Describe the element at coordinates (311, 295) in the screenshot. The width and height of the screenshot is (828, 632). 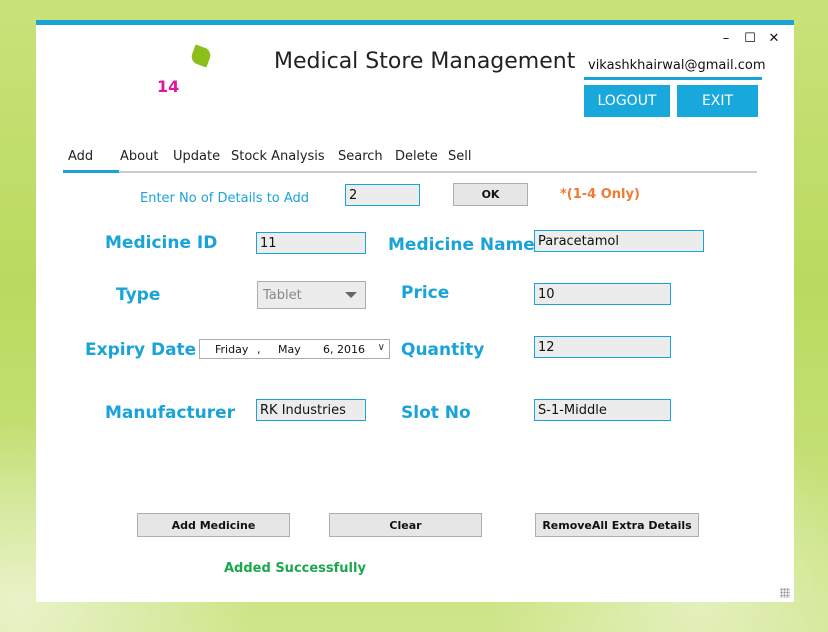
I see `type-select: Tablet` at that location.